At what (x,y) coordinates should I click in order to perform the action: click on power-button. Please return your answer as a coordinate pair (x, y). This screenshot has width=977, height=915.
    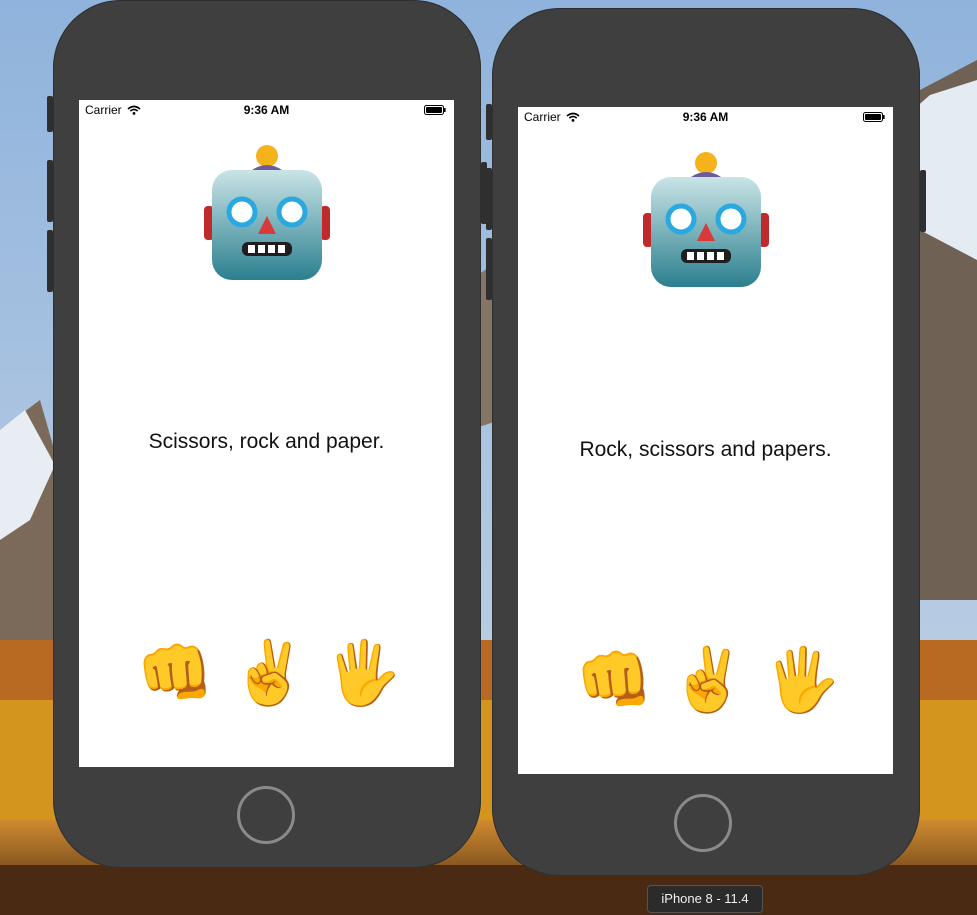
    Looking at the image, I should click on (923, 201).